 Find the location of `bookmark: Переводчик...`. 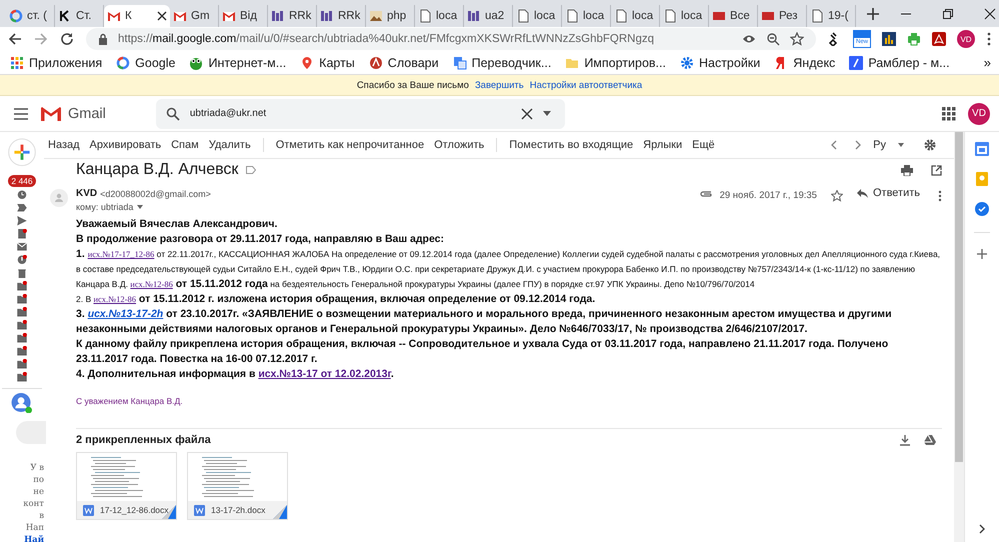

bookmark: Переводчик... is located at coordinates (502, 63).